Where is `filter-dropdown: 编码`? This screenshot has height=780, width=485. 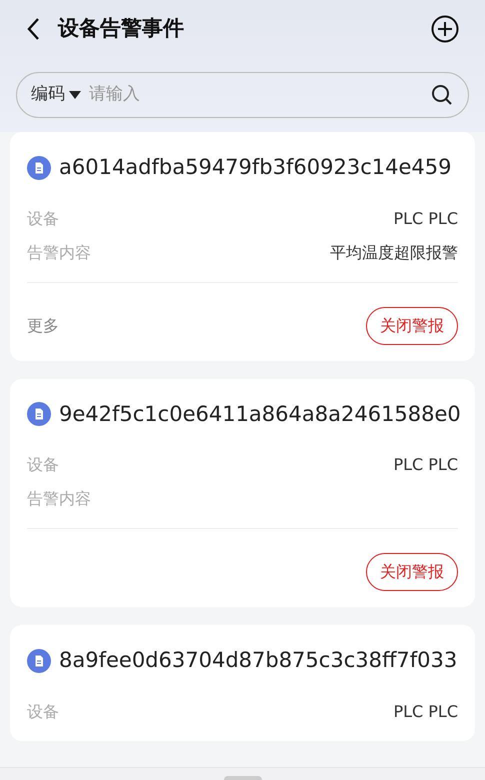
filter-dropdown: 编码 is located at coordinates (56, 95).